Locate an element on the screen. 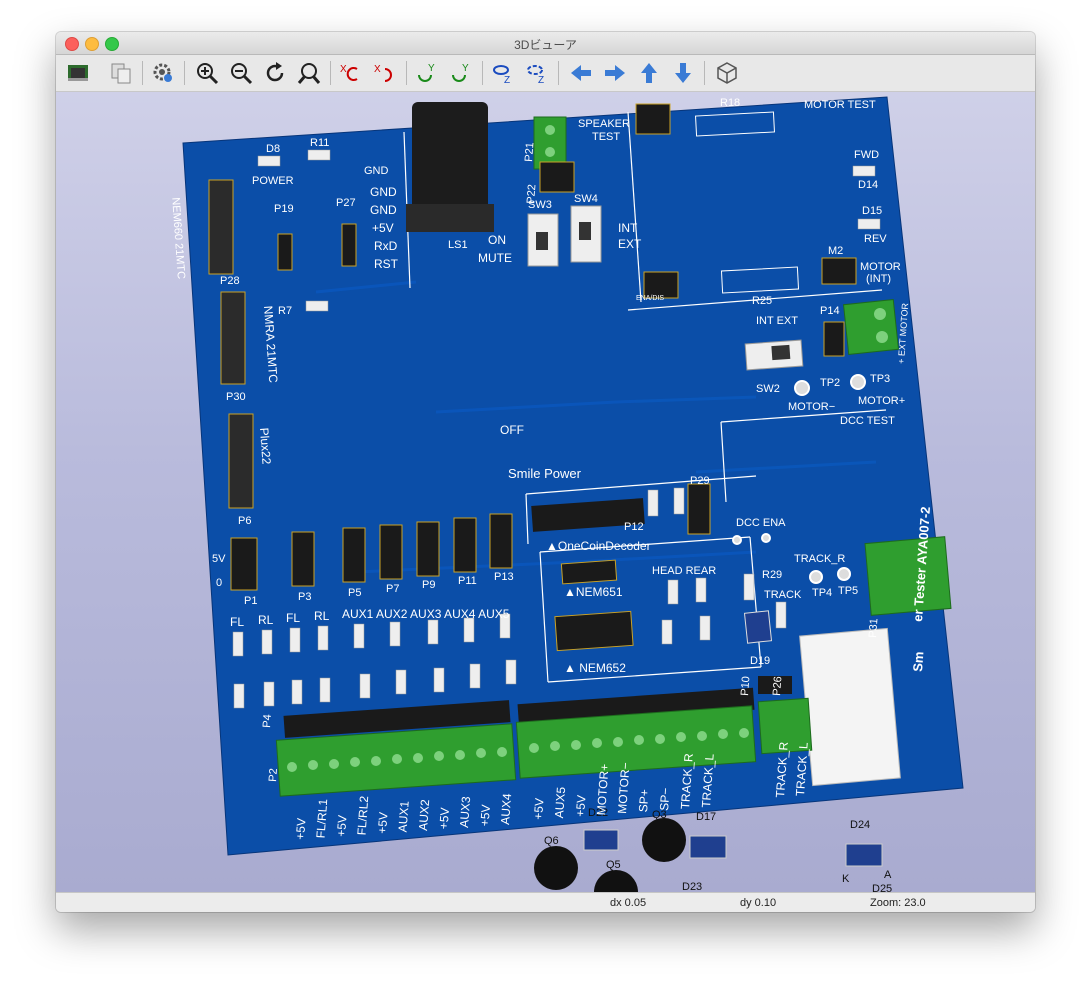 This screenshot has width=1091, height=992. label-nem652: ▲ NEM652 is located at coordinates (595, 668).